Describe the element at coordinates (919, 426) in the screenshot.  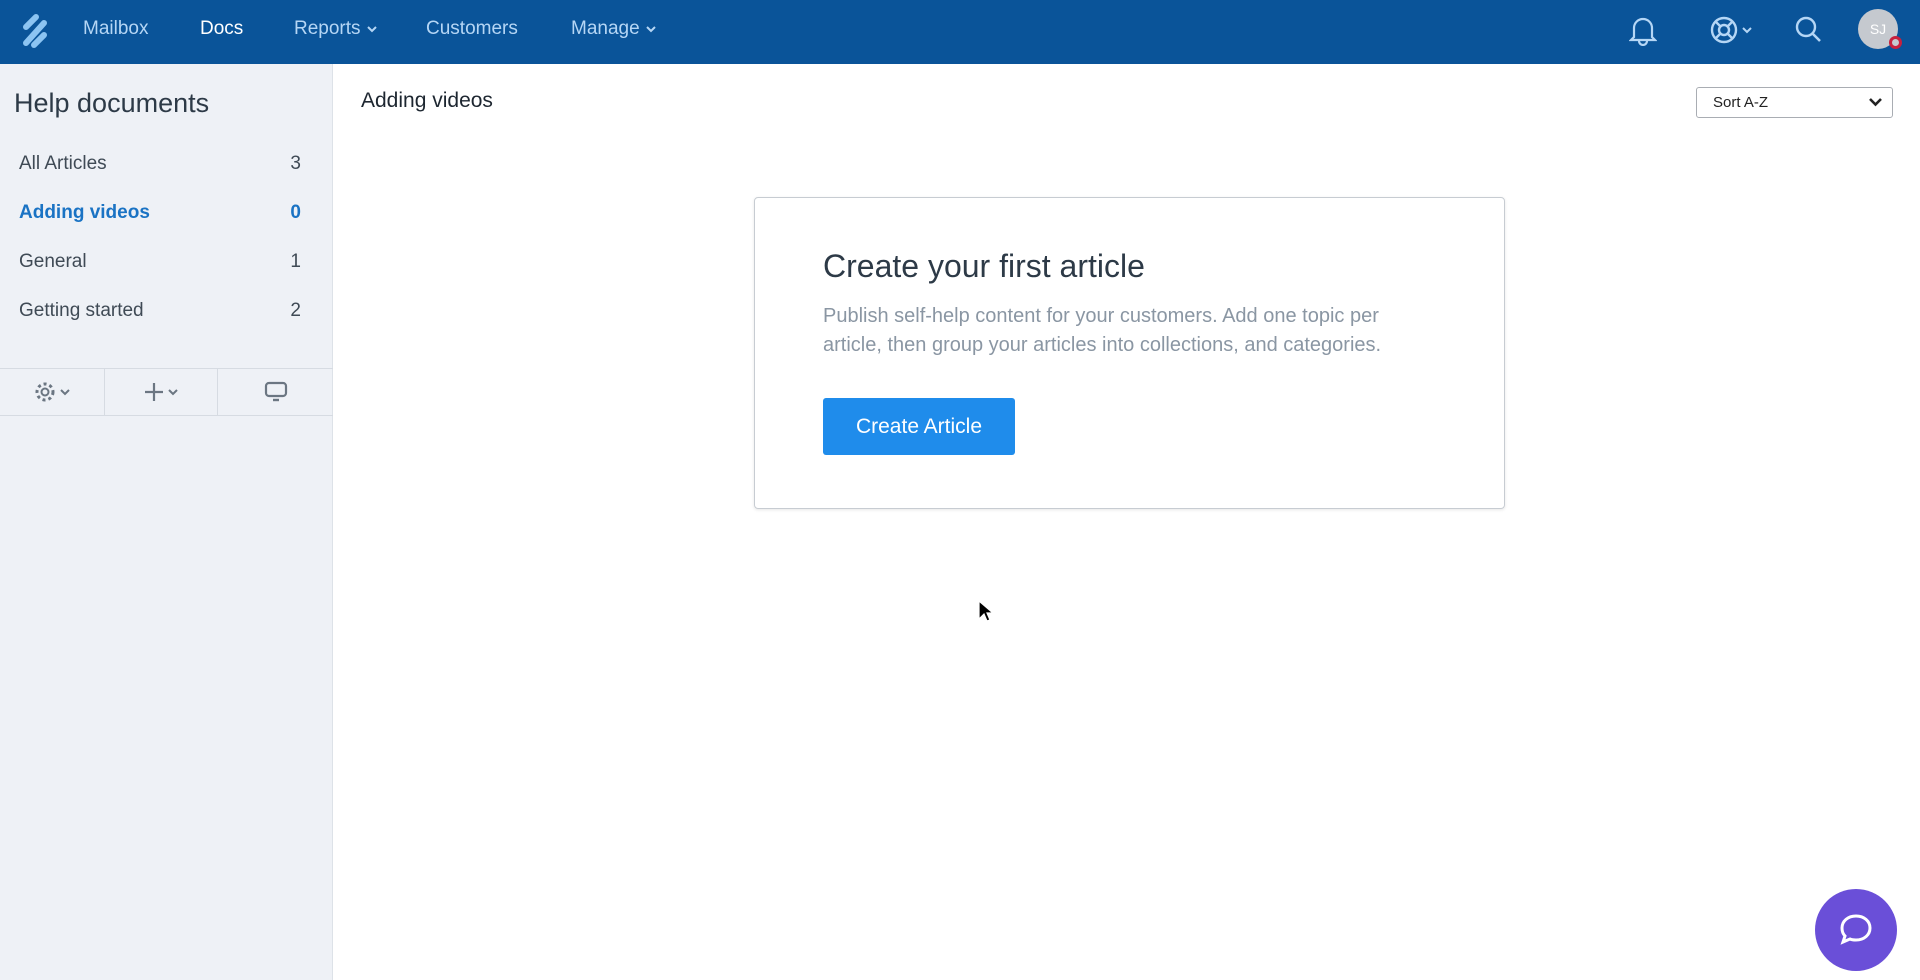
I see `create-article-button: Create Article` at that location.